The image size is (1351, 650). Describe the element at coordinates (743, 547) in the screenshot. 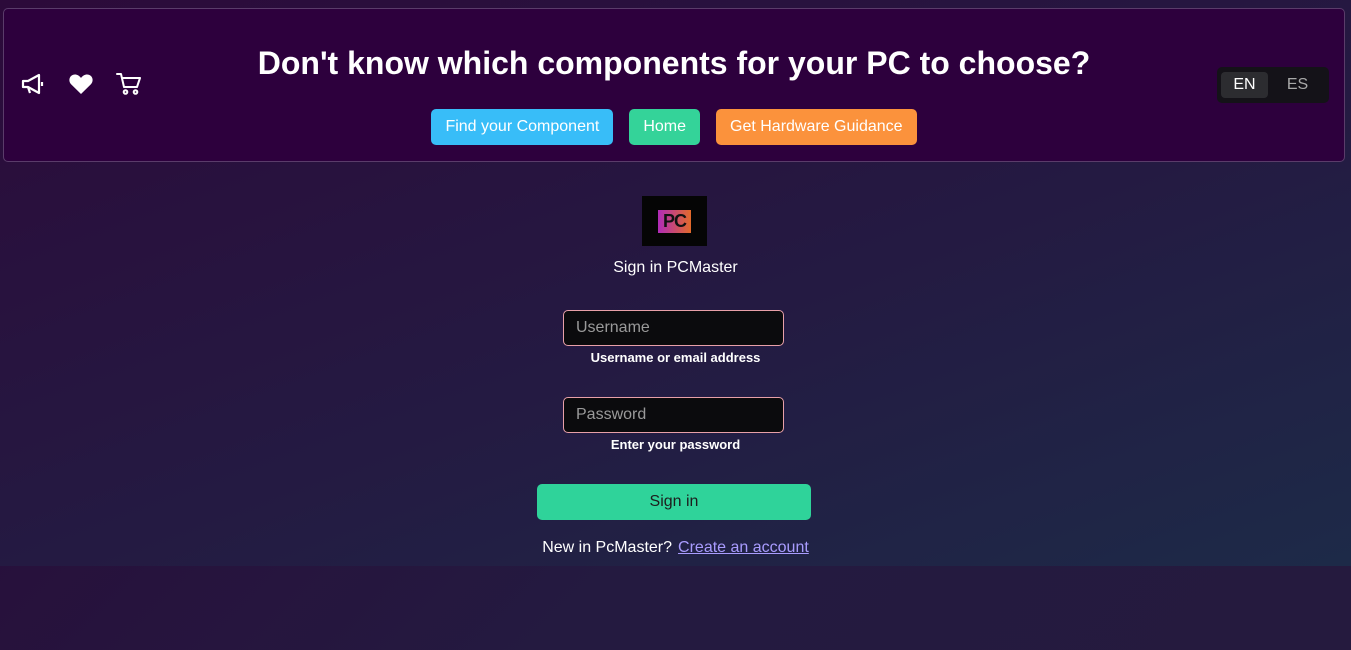

I see `create-account-link: Create an account` at that location.